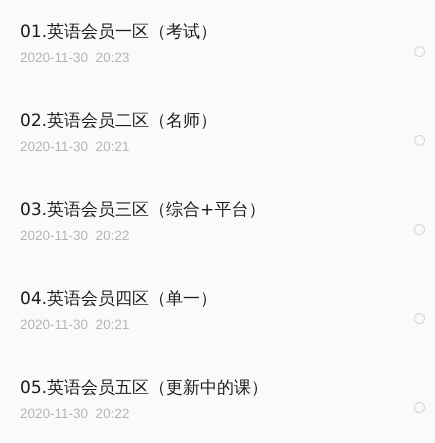  I want to click on item-timestamp: 2020-11-30 20:23, so click(75, 57).